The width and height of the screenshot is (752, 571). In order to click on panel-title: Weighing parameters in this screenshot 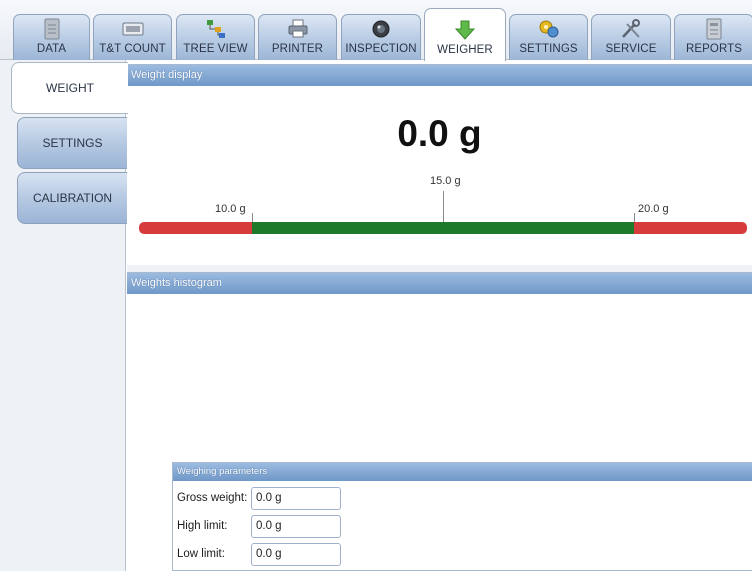, I will do `click(462, 472)`.